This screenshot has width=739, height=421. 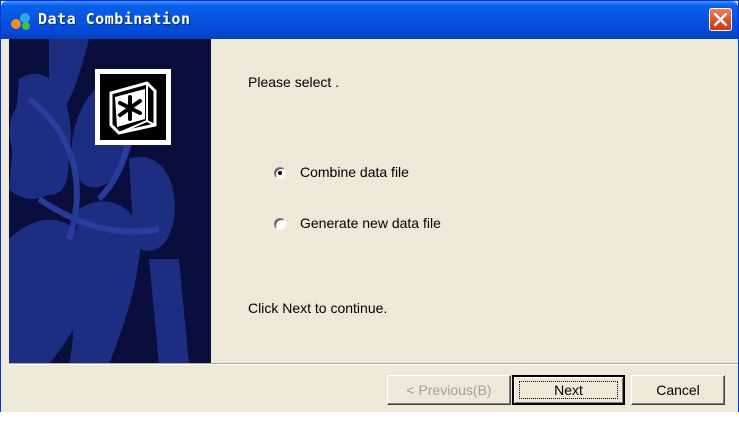 What do you see at coordinates (369, 20) in the screenshot?
I see `title-bar: Data Combination` at bounding box center [369, 20].